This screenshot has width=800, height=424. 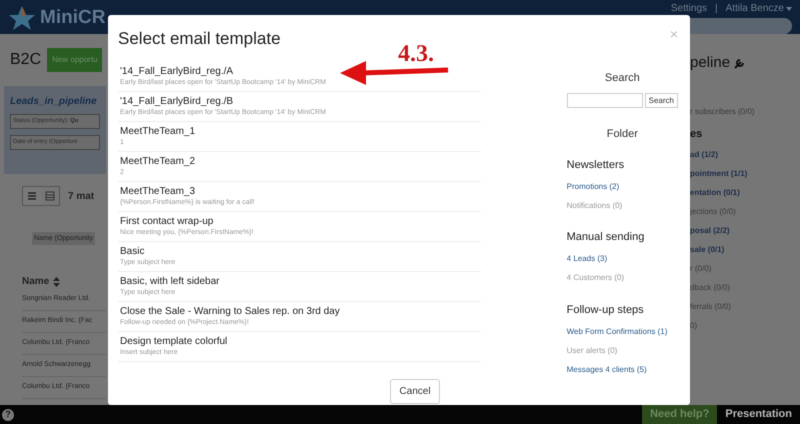 What do you see at coordinates (622, 278) in the screenshot?
I see `folder-link: 4 Customers (0)` at bounding box center [622, 278].